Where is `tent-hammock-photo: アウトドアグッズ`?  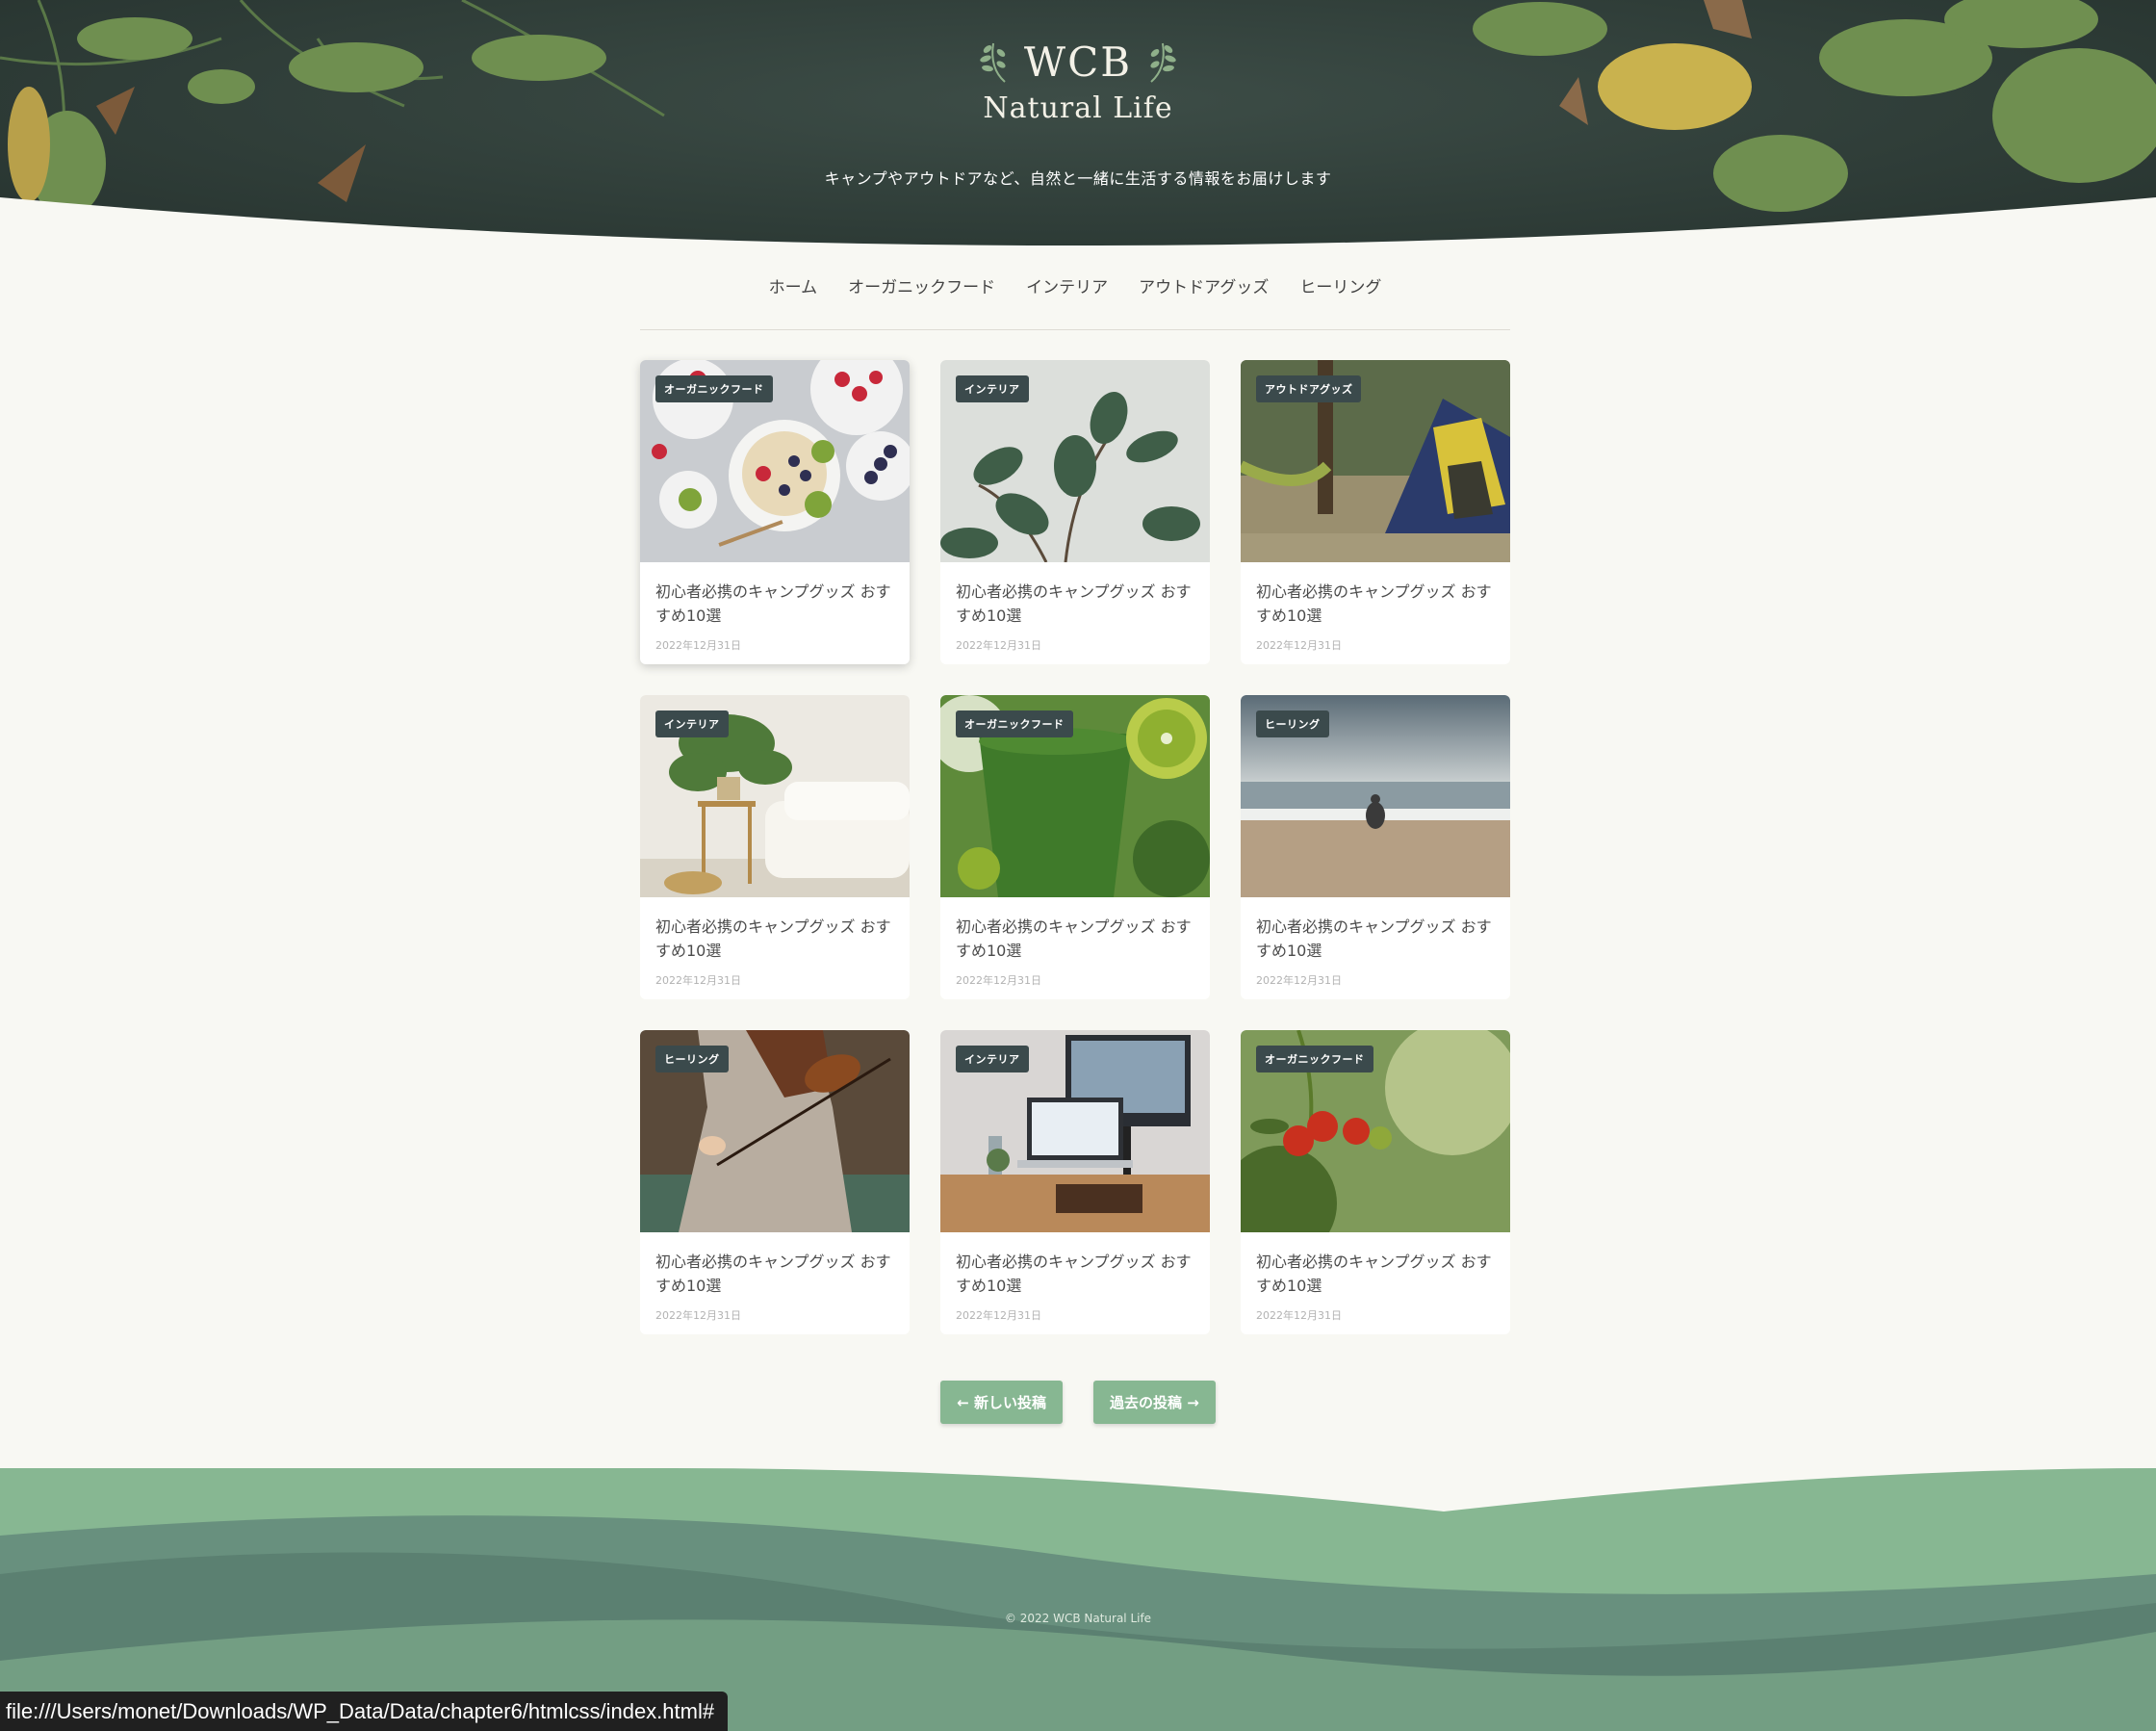
tent-hammock-photo: アウトドアグッズ is located at coordinates (1375, 461).